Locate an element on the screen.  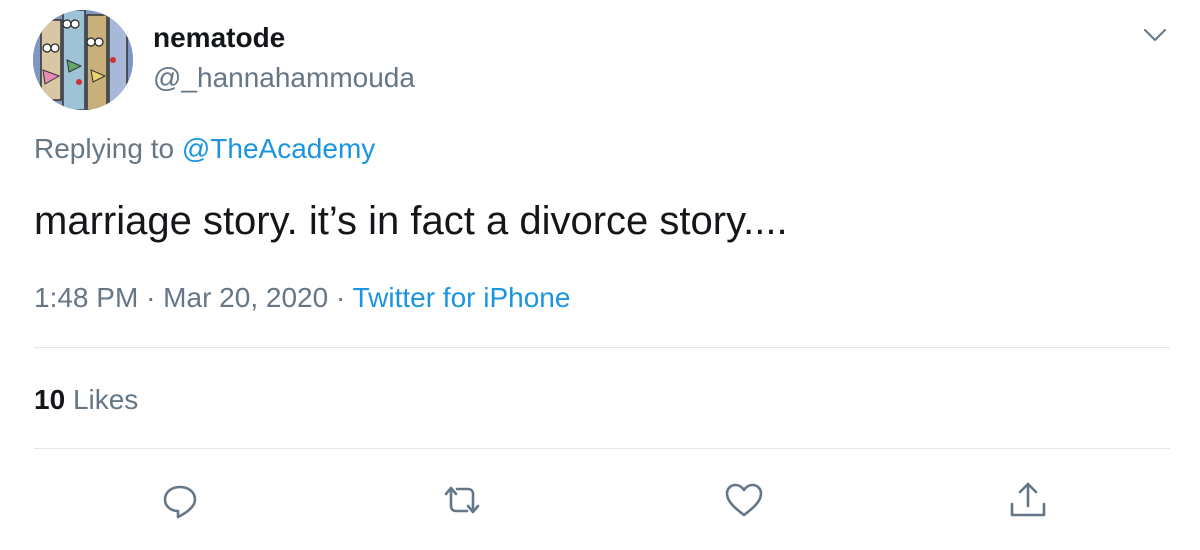
avatar is located at coordinates (83, 60).